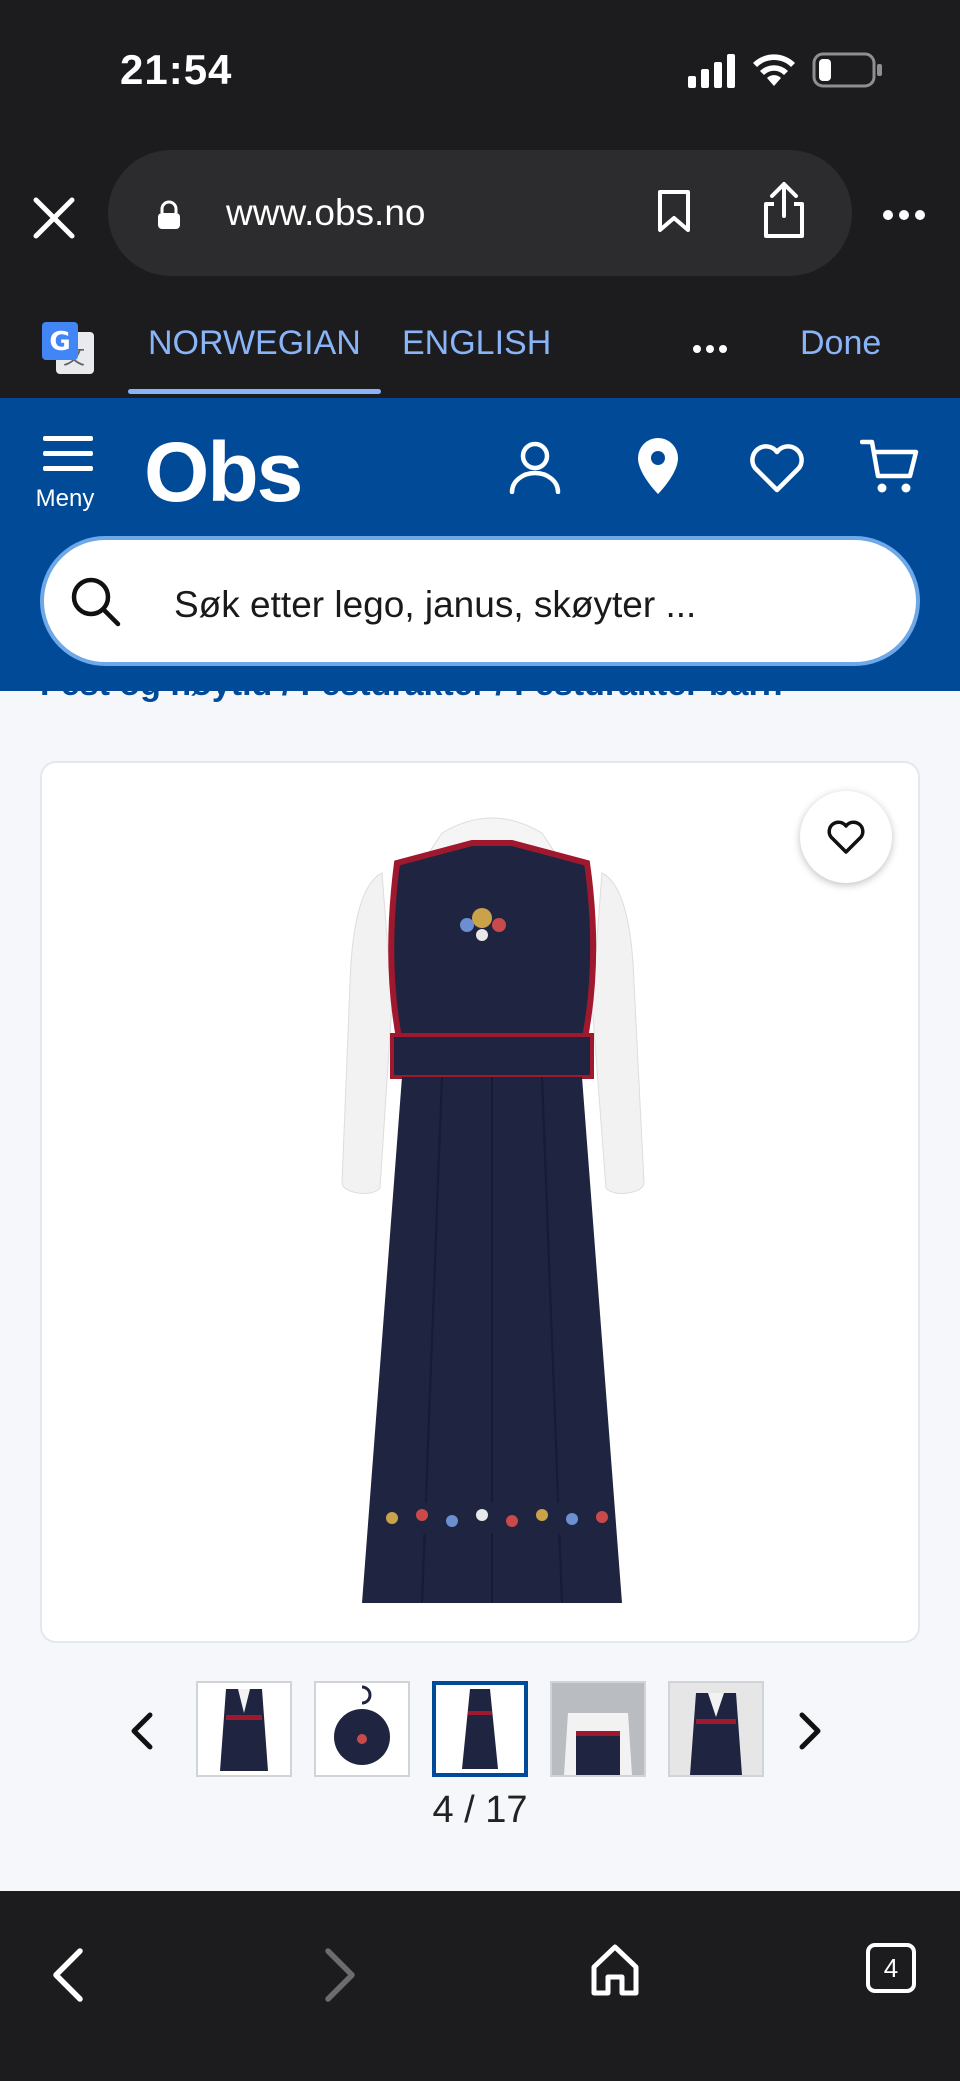  Describe the element at coordinates (96, 602) in the screenshot. I see `search-icon` at that location.